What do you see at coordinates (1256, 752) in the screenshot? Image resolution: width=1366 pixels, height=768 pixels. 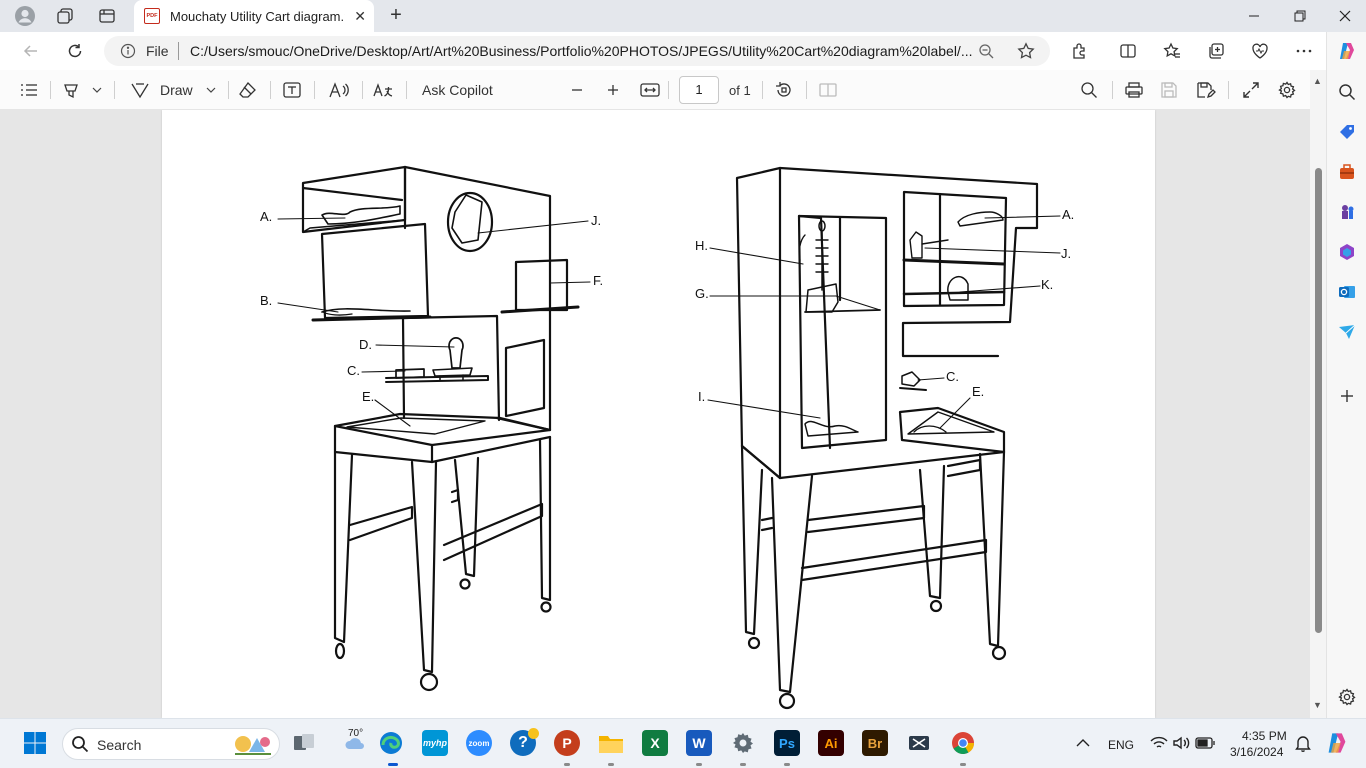 I see `clock-date: 3/16/2024` at bounding box center [1256, 752].